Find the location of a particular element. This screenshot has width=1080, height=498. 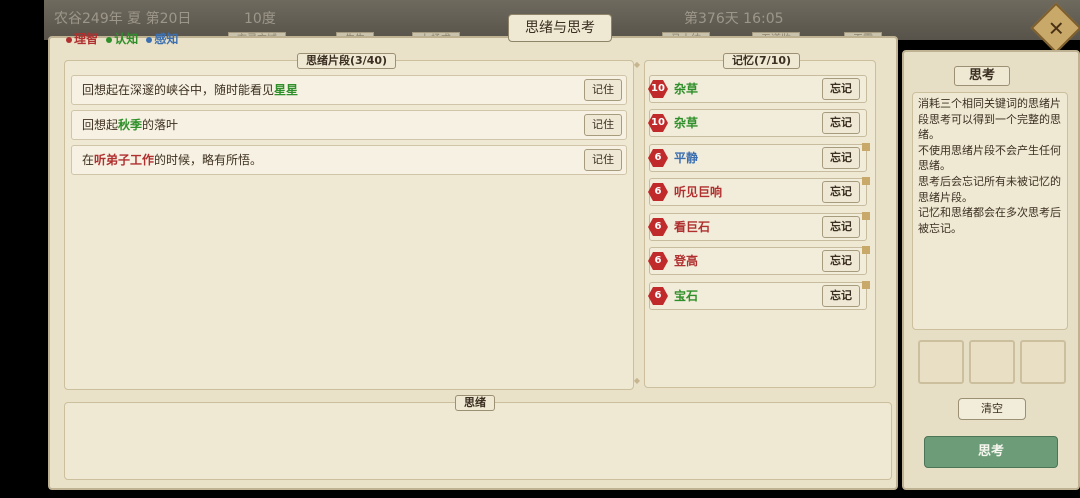

fragment-keyword: 秋季 is located at coordinates (130, 125).